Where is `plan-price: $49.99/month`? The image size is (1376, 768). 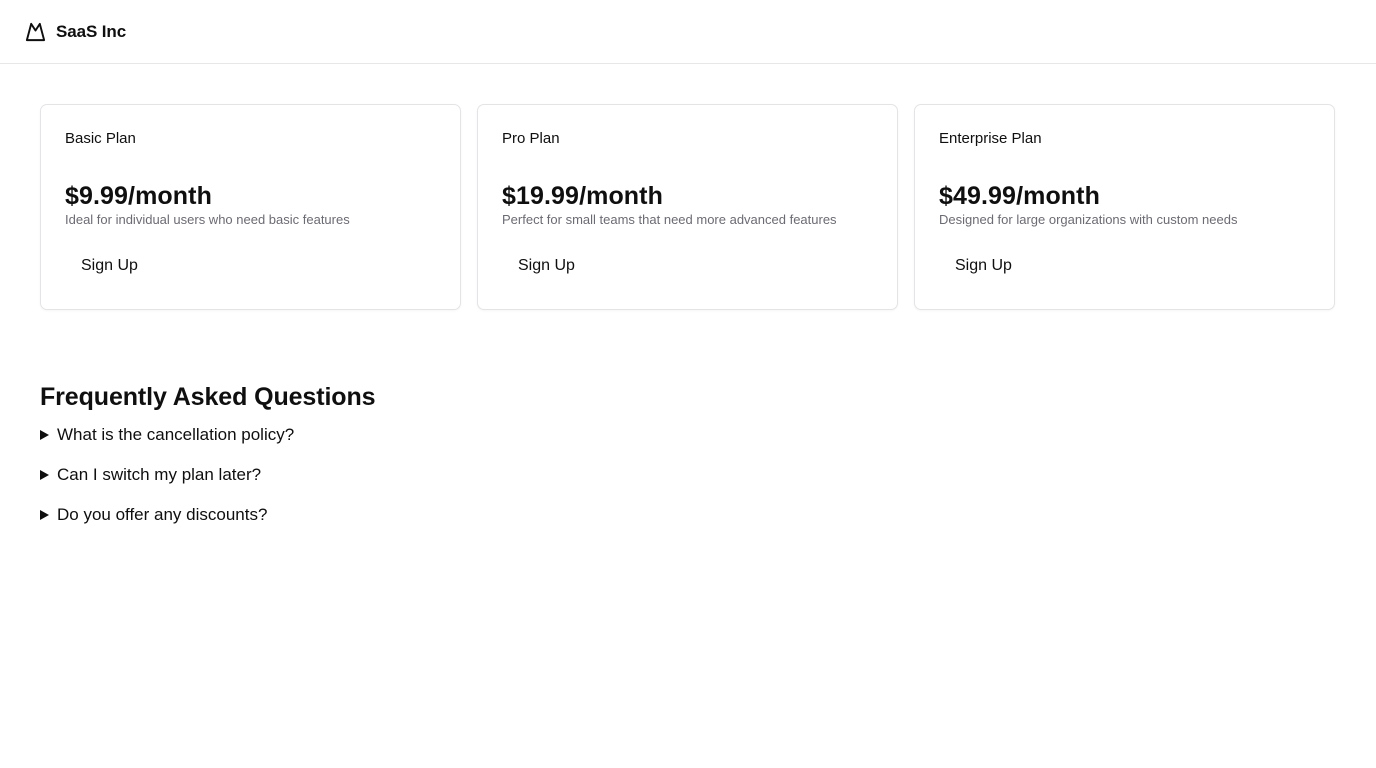
plan-price: $49.99/month is located at coordinates (1019, 196).